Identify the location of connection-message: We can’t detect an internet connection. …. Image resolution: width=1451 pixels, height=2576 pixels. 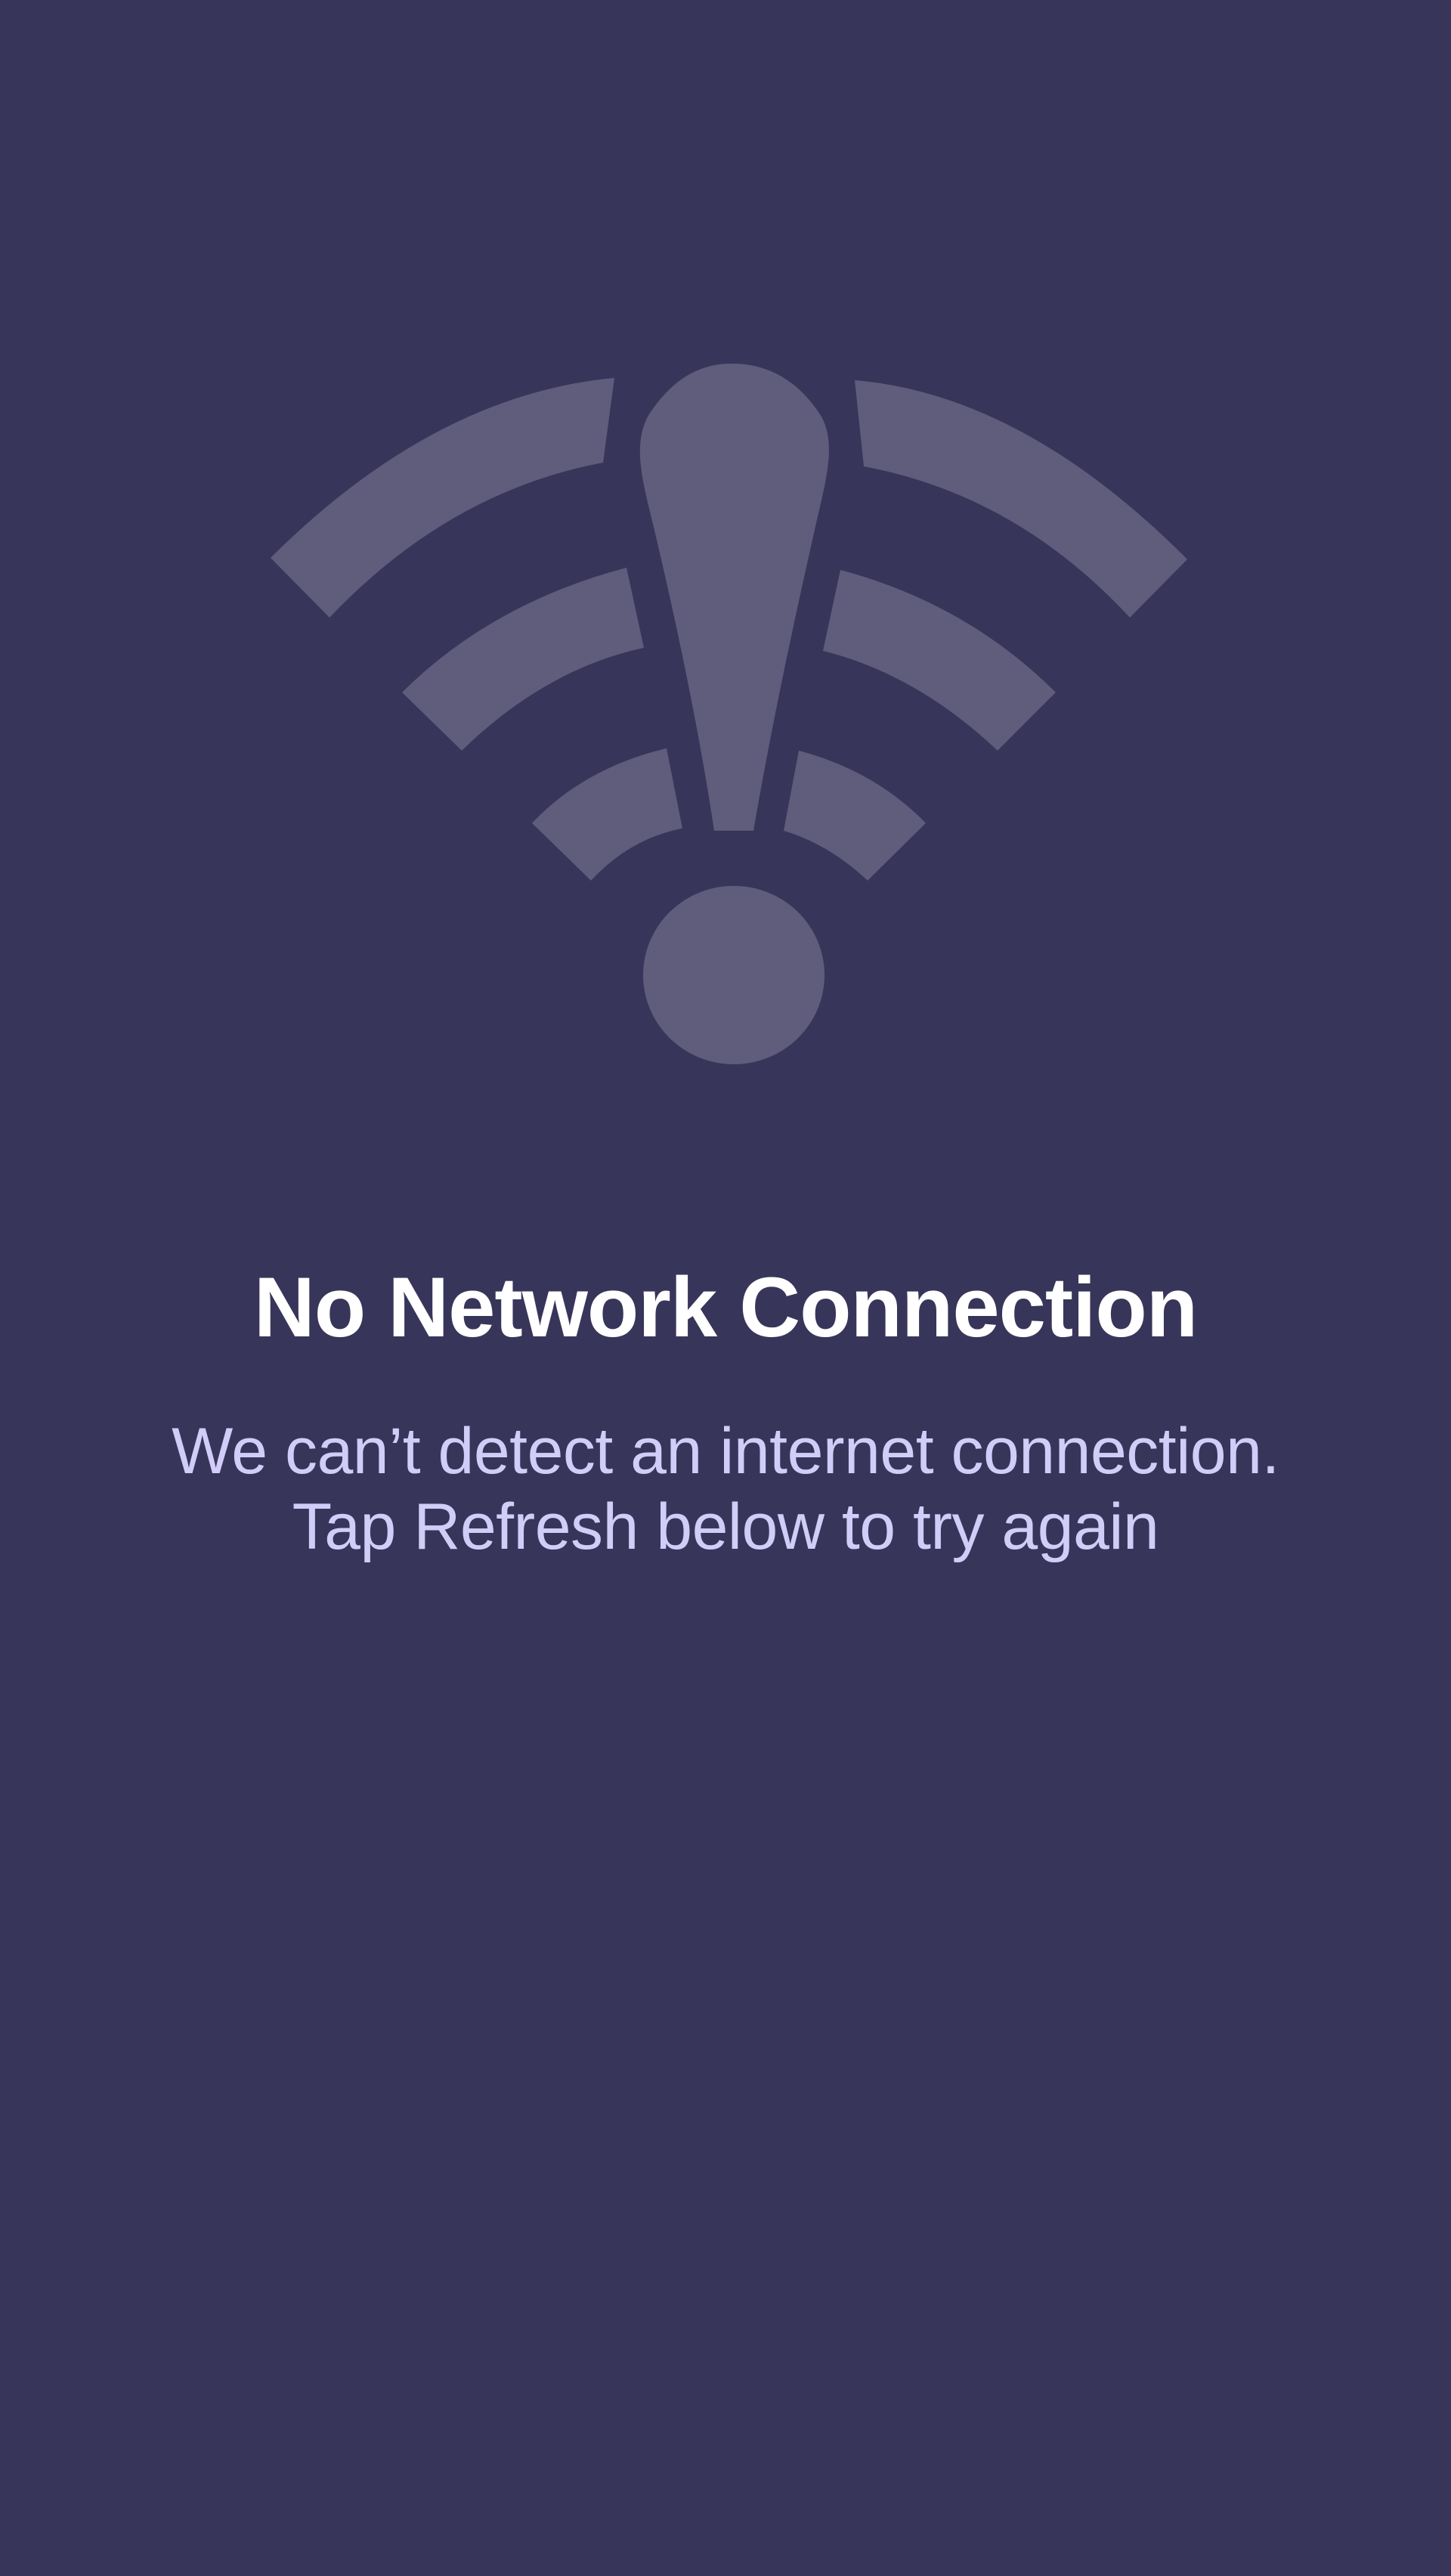
(726, 1489).